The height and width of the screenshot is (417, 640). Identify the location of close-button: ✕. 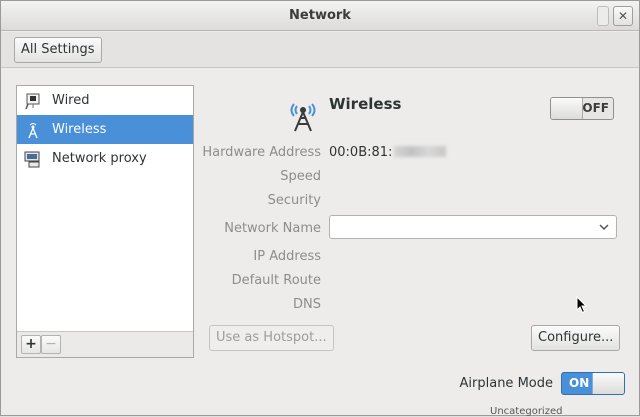
(623, 16).